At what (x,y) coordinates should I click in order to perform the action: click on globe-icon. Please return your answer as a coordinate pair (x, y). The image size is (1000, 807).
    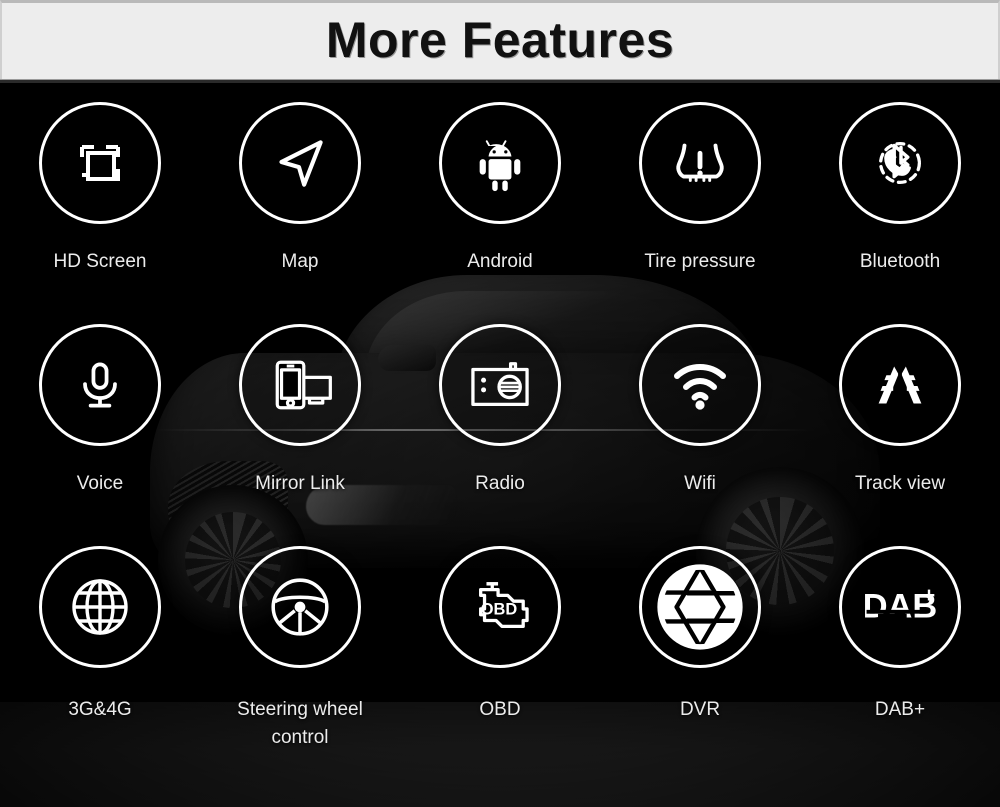
    Looking at the image, I should click on (100, 607).